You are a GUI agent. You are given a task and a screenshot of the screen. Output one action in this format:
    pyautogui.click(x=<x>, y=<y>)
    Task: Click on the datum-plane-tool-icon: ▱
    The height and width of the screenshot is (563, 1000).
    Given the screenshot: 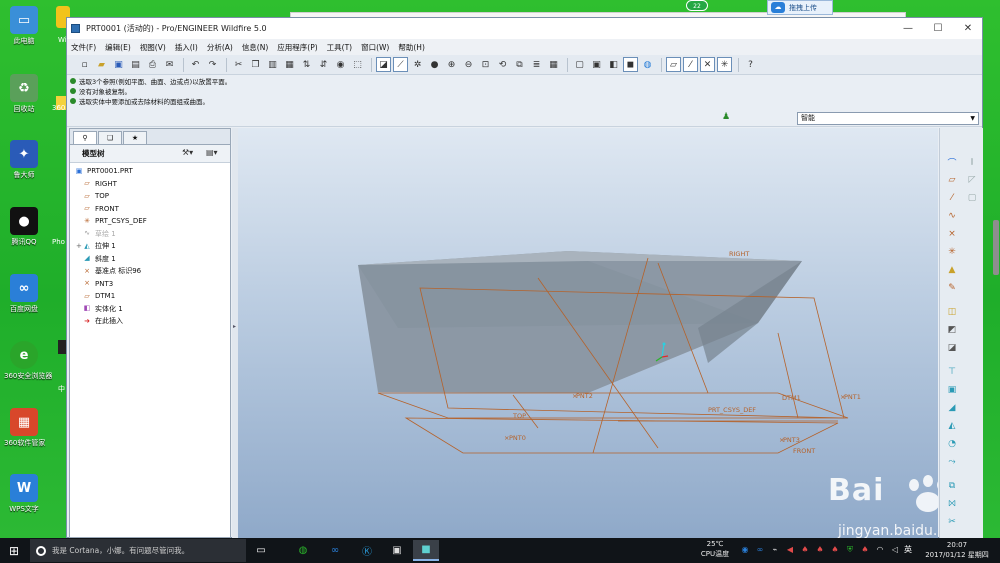 What is the action you would take?
    pyautogui.click(x=952, y=180)
    